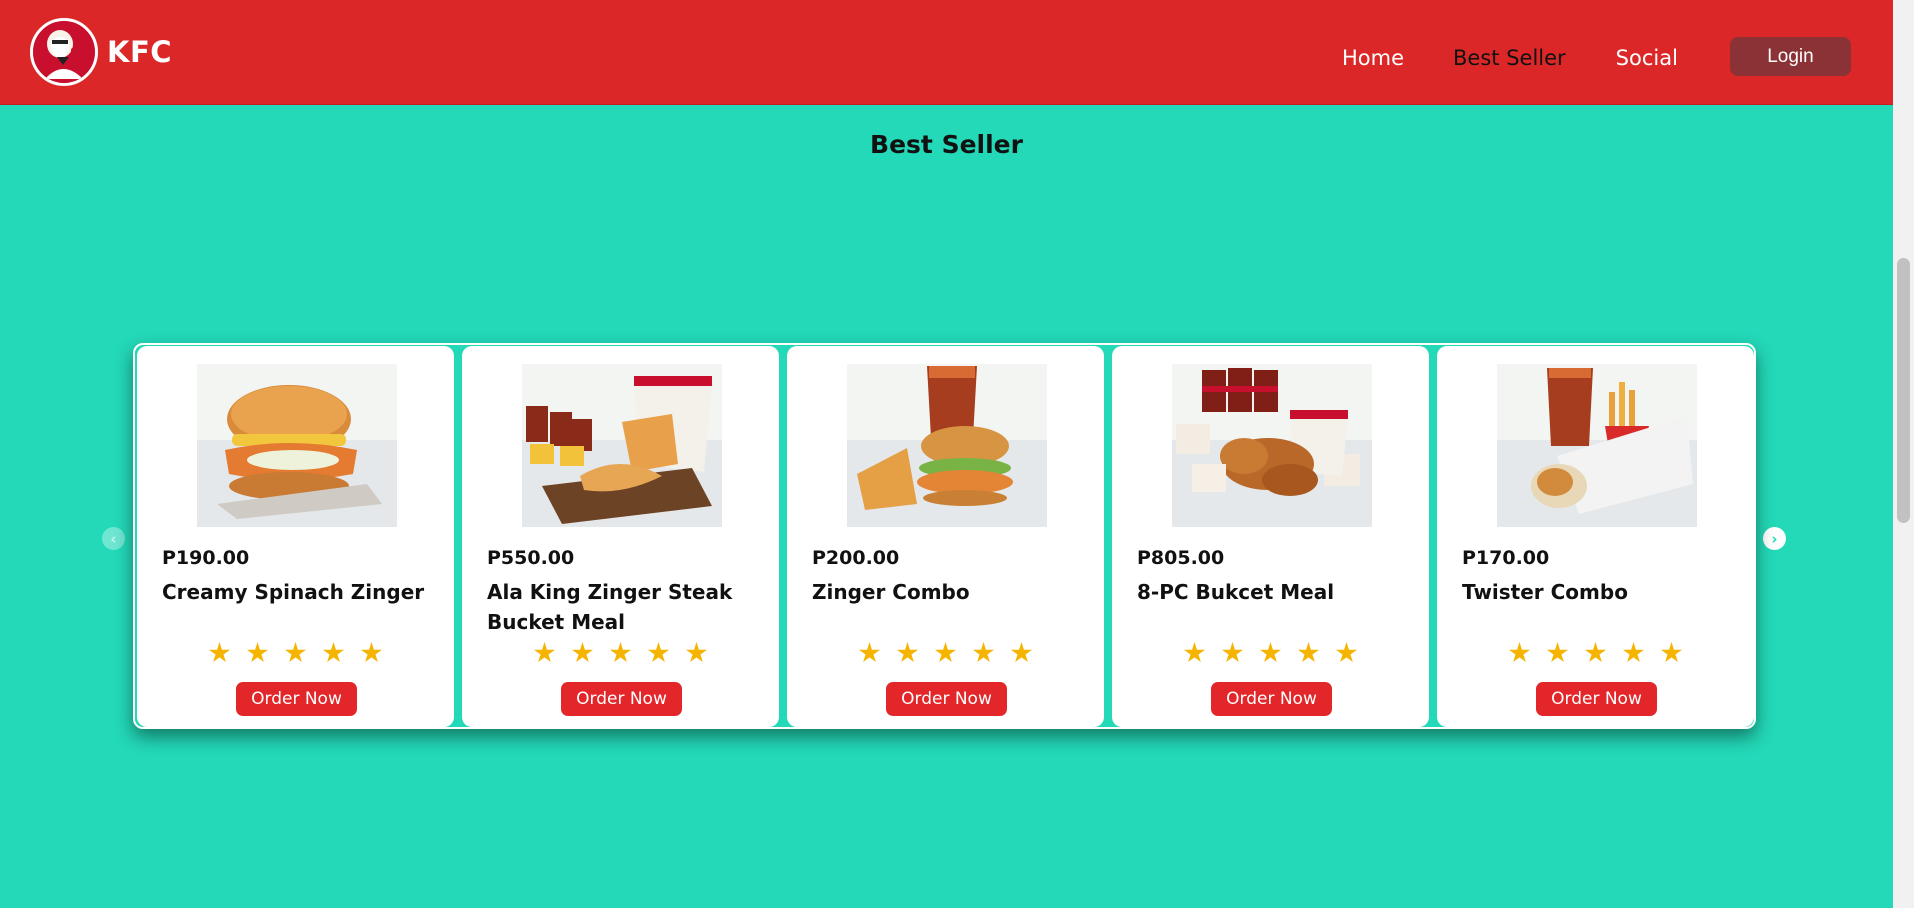  Describe the element at coordinates (295, 536) in the screenshot. I see `product-card: P190.00 Creamy Spinach Zinger Order Now` at that location.